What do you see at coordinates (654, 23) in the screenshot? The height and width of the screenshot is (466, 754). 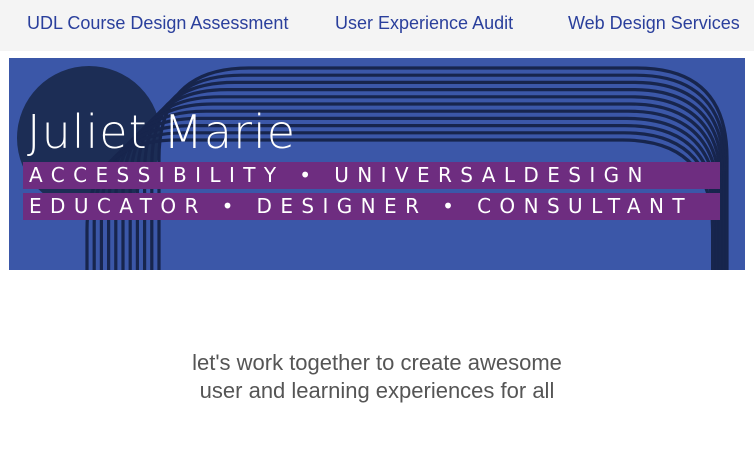 I see `nav-link-web-design-services: Web Design Services` at bounding box center [654, 23].